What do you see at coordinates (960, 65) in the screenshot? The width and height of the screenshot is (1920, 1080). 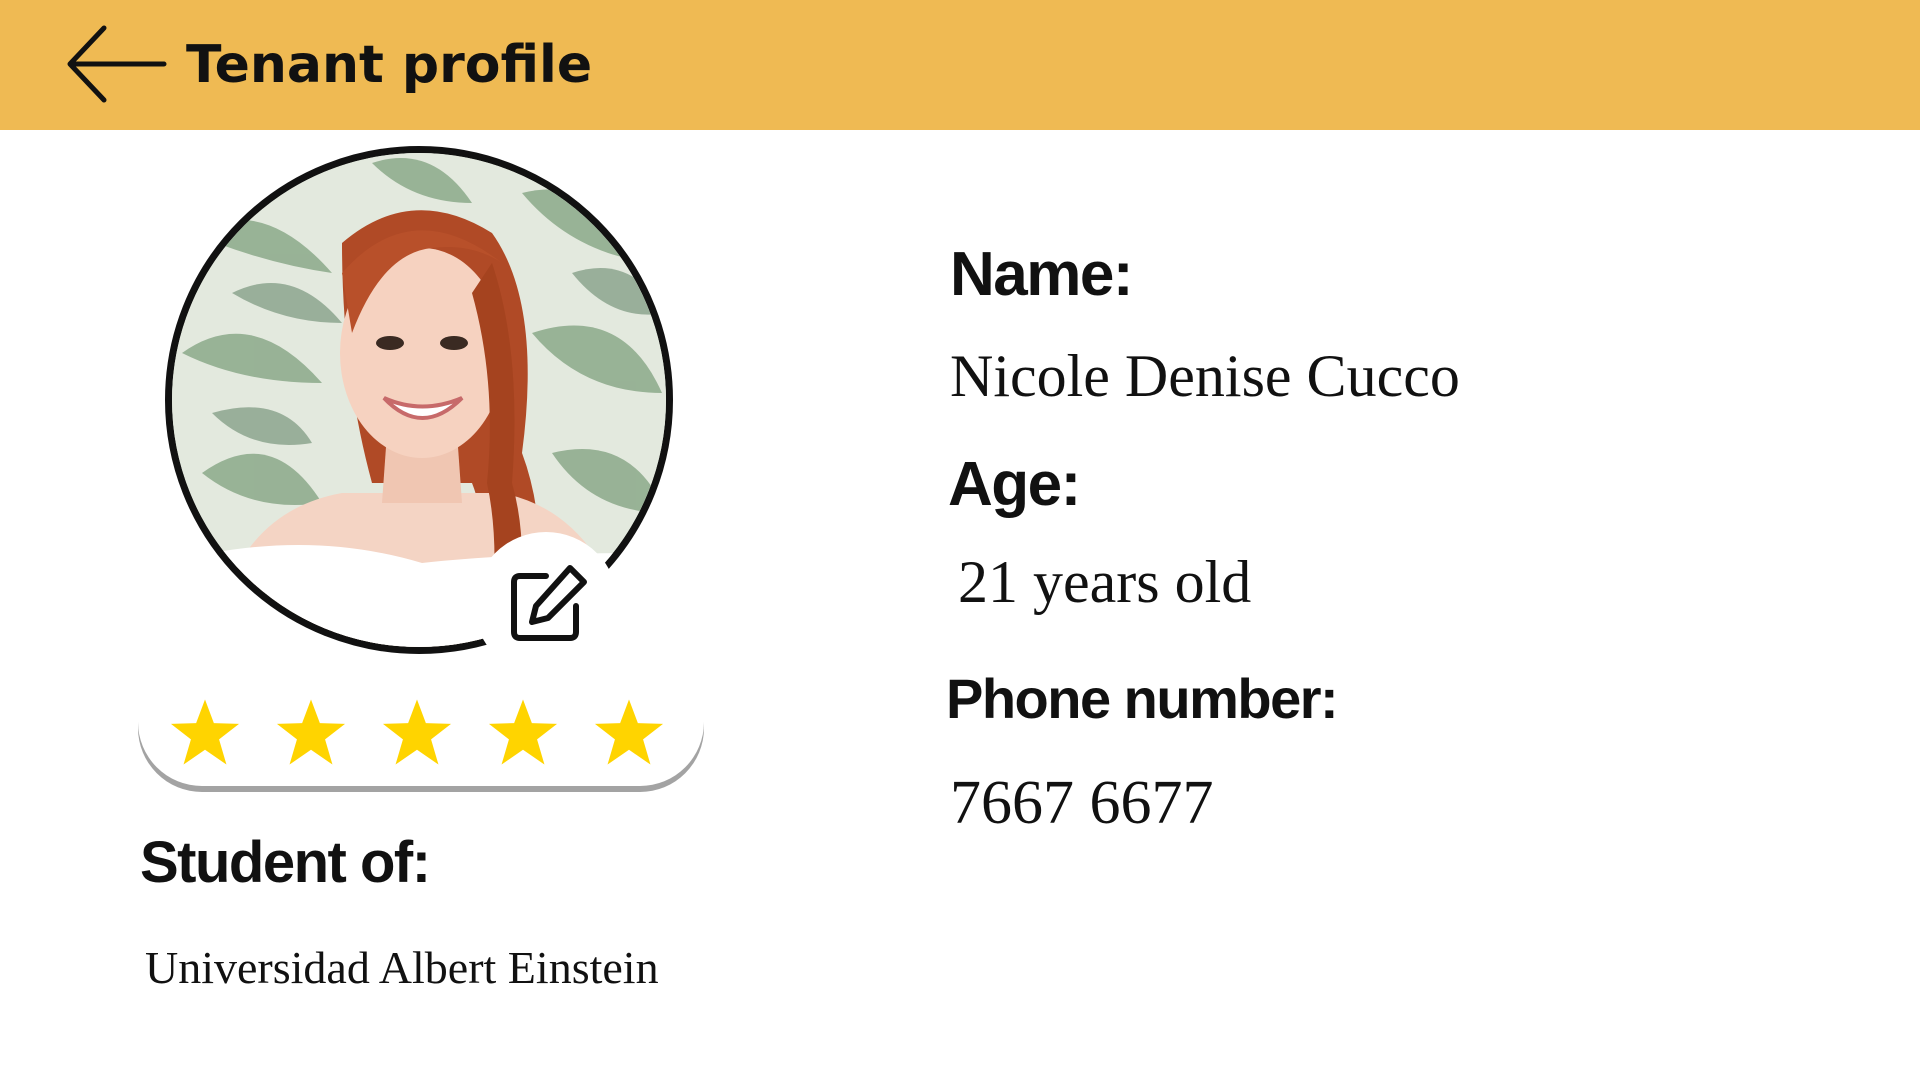 I see `header-bar: Tenant profile` at bounding box center [960, 65].